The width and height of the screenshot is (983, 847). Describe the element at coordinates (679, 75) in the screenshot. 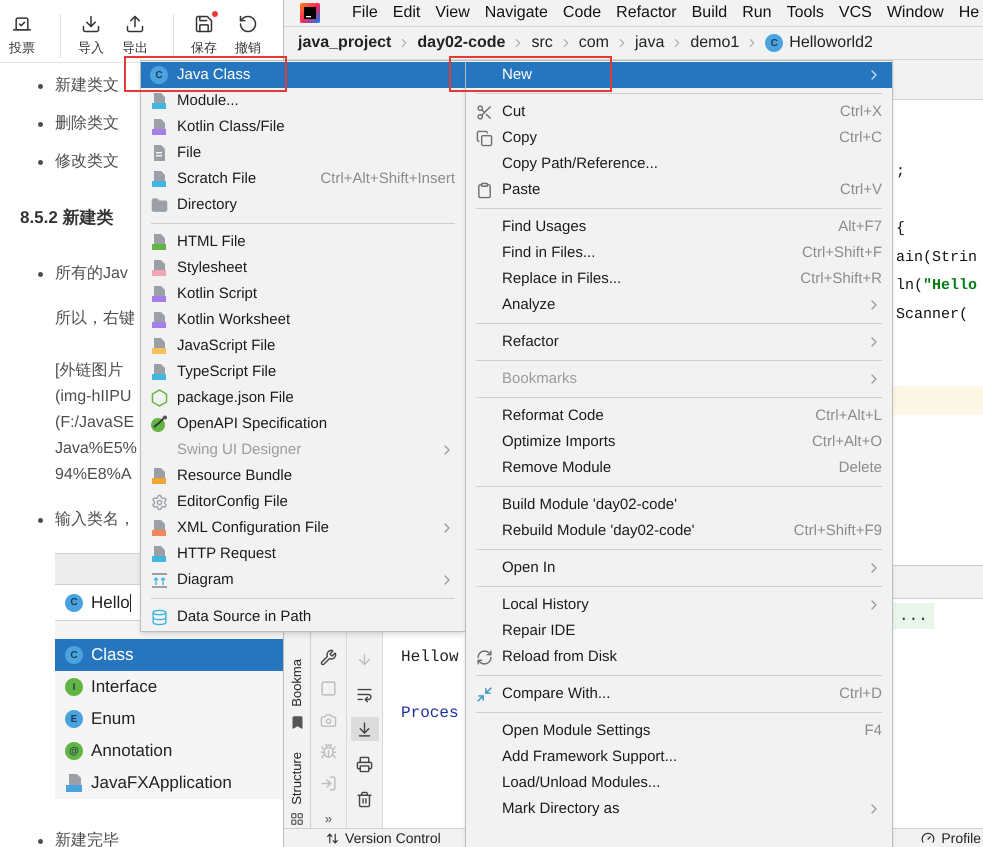

I see `menu-item: New` at that location.